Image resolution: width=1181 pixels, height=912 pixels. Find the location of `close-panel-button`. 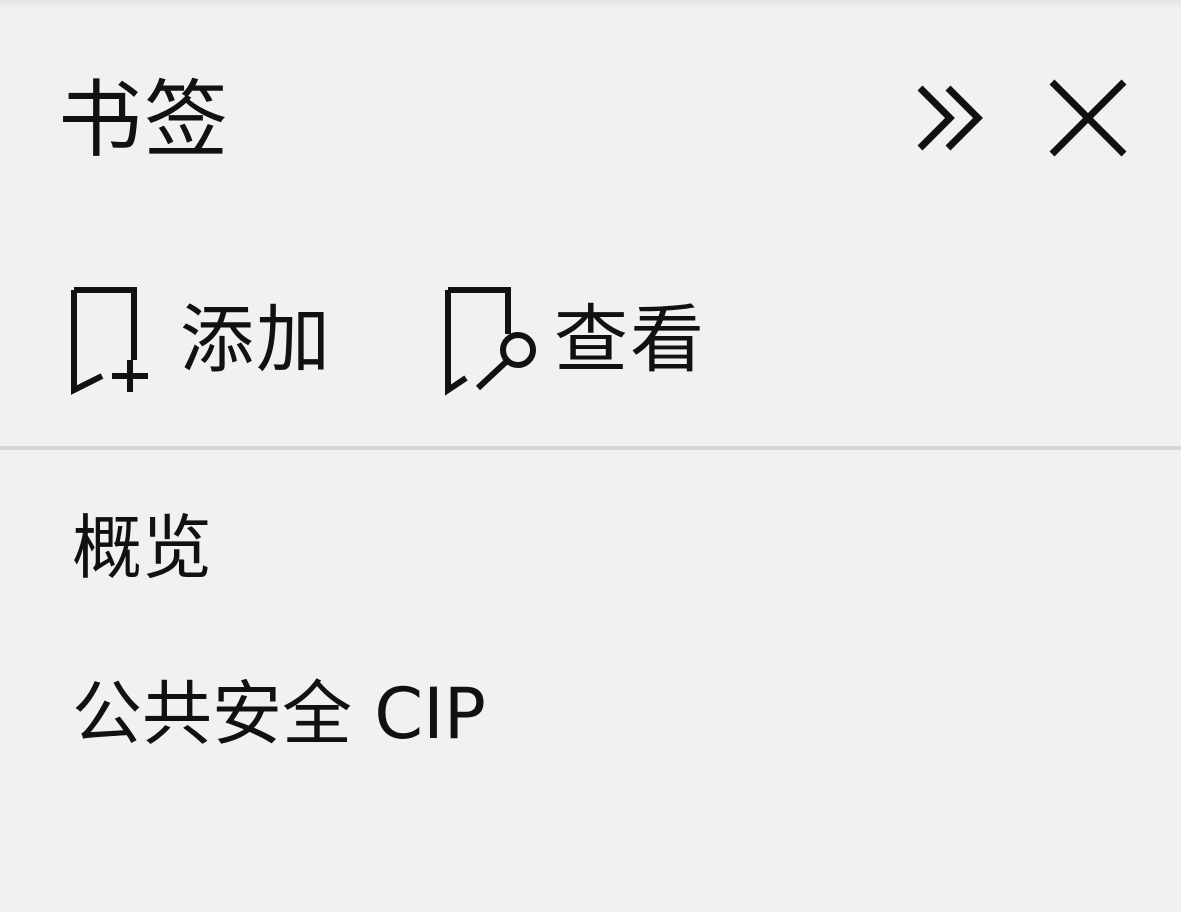

close-panel-button is located at coordinates (1088, 118).